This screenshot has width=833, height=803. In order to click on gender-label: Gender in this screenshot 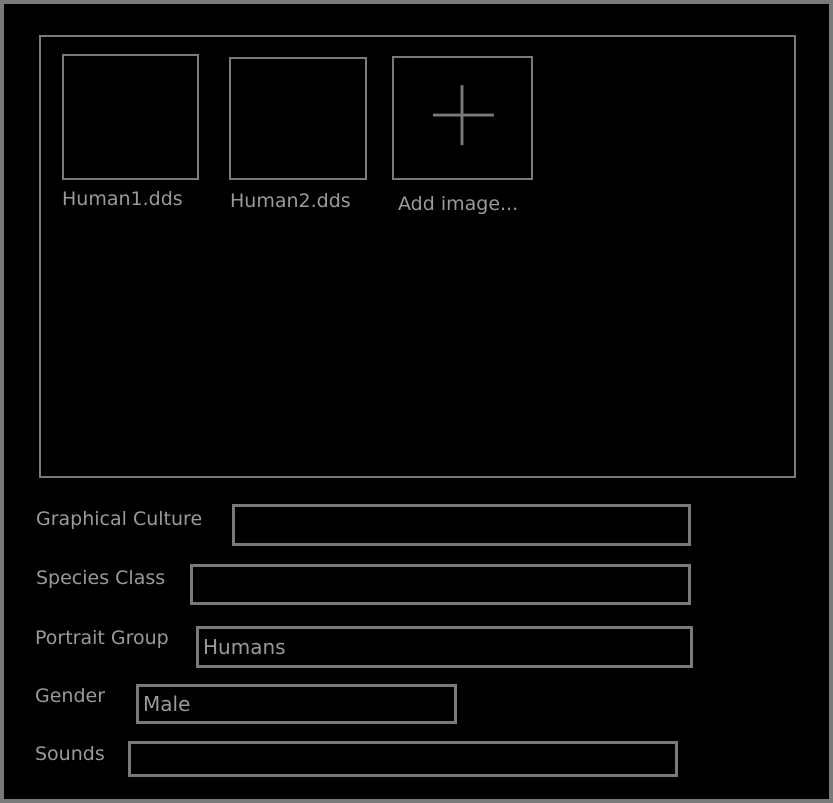, I will do `click(70, 696)`.